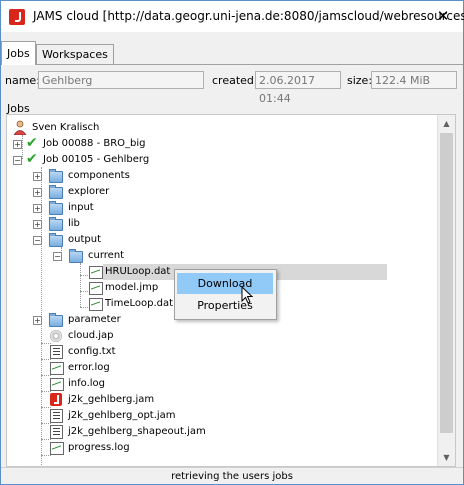 This screenshot has width=464, height=485. What do you see at coordinates (94, 143) in the screenshot?
I see `tree-label: Job 00088 - BRO_big` at bounding box center [94, 143].